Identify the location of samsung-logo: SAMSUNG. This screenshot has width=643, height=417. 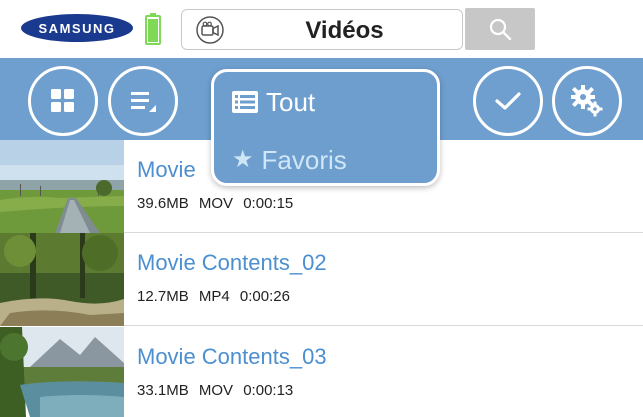
(77, 28).